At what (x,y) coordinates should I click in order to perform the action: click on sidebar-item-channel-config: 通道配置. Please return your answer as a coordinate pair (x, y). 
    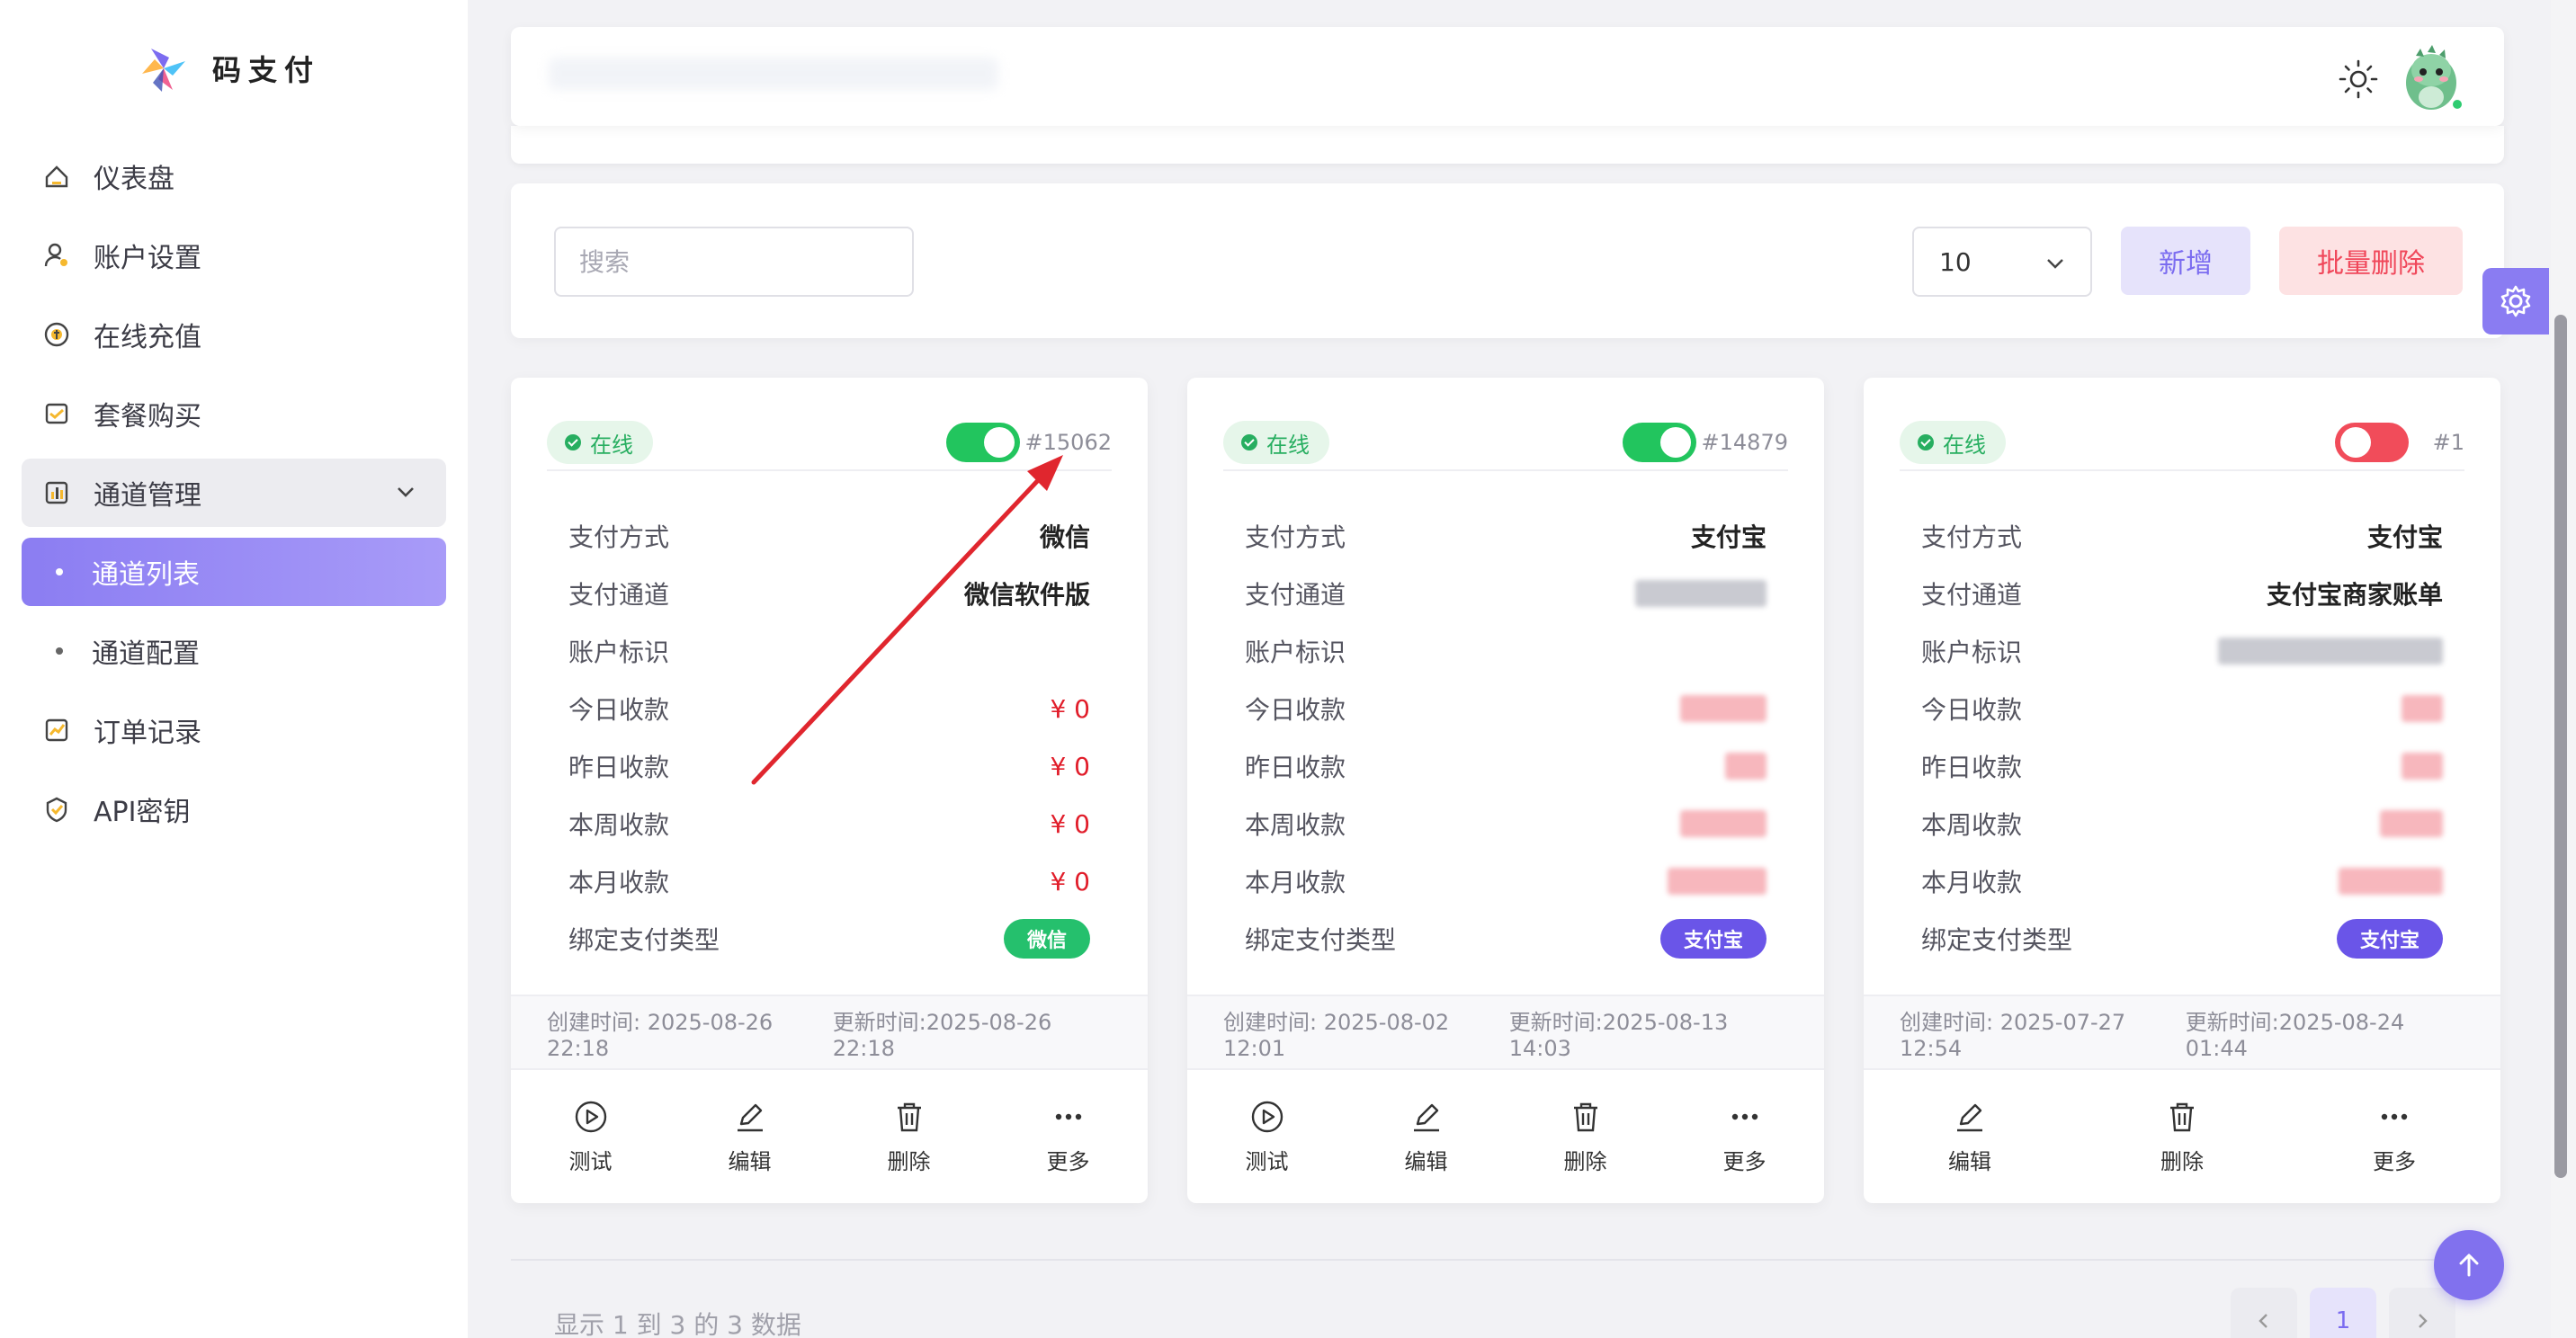
    Looking at the image, I should click on (234, 651).